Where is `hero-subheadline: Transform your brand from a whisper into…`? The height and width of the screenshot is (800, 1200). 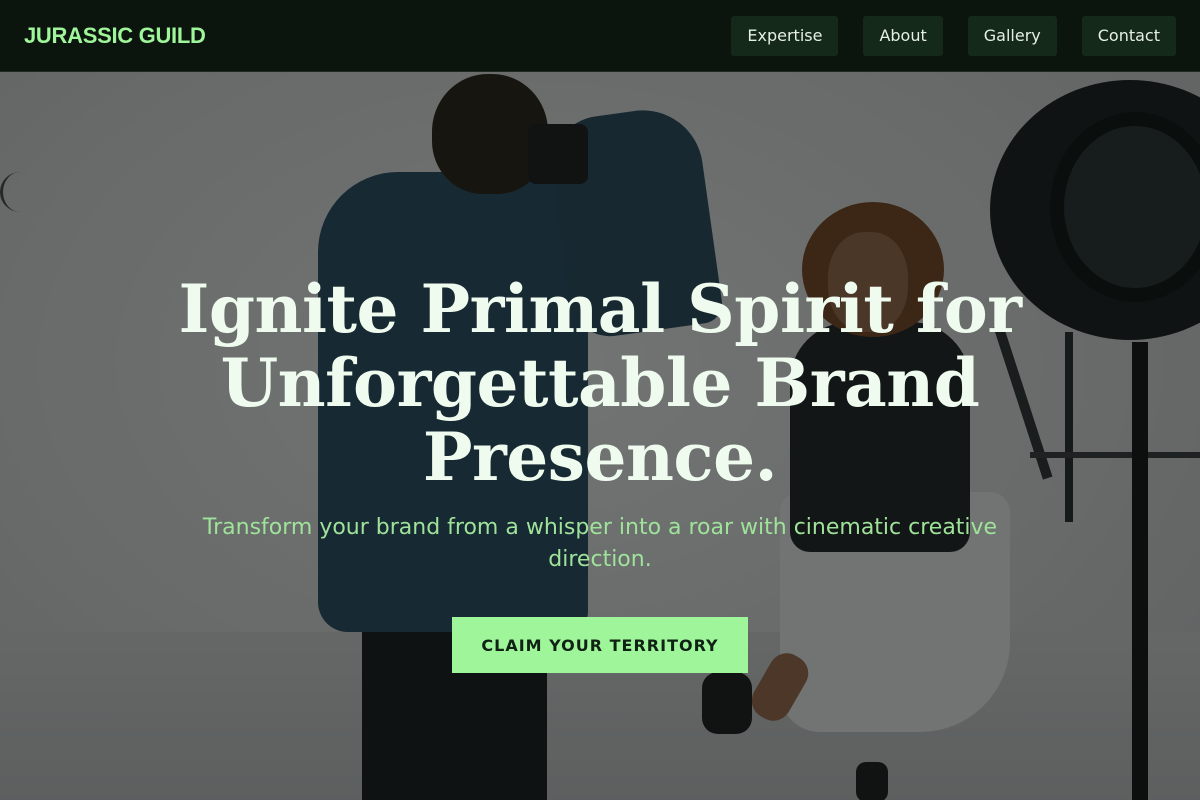 hero-subheadline: Transform your brand from a whisper into… is located at coordinates (600, 543).